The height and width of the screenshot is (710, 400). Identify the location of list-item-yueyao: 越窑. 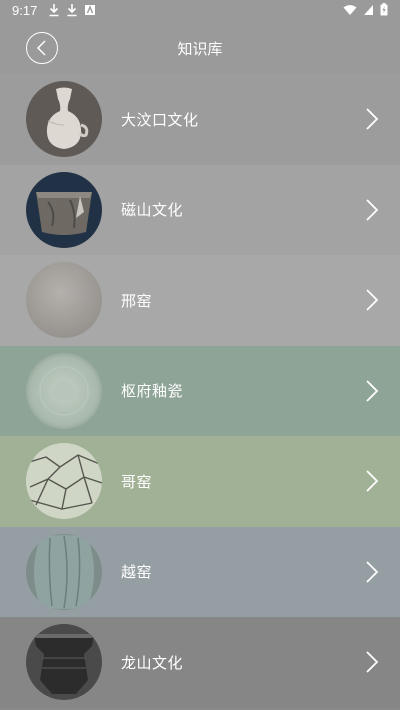
(200, 571).